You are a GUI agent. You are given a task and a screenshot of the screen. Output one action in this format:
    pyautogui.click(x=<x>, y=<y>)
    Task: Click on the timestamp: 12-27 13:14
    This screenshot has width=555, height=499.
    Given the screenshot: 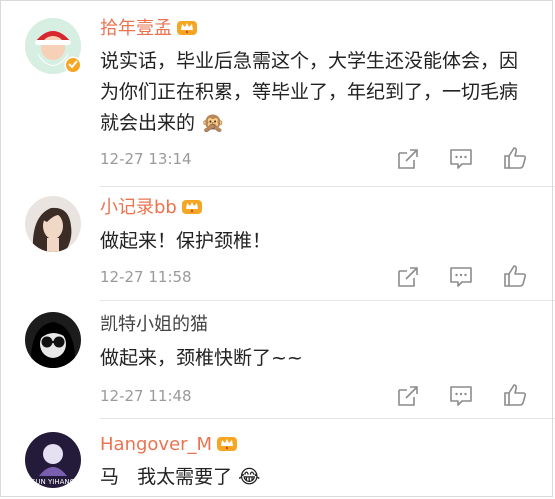 What is the action you would take?
    pyautogui.click(x=146, y=159)
    